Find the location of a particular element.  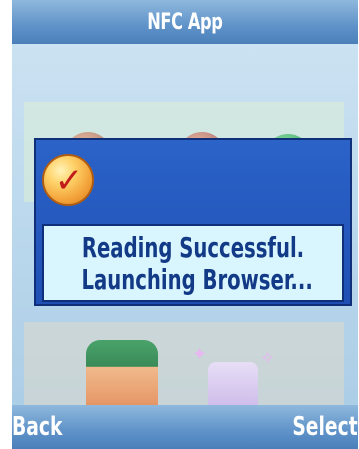

back-softkey: Back is located at coordinates (37, 427).